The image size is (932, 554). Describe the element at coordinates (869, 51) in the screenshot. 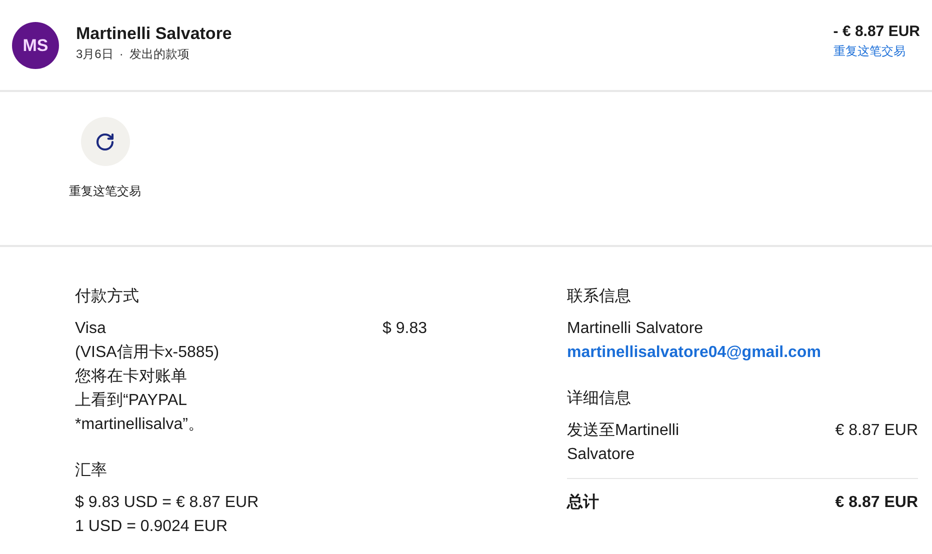

I see `repeat-transaction-link: 重复这笔交易` at that location.